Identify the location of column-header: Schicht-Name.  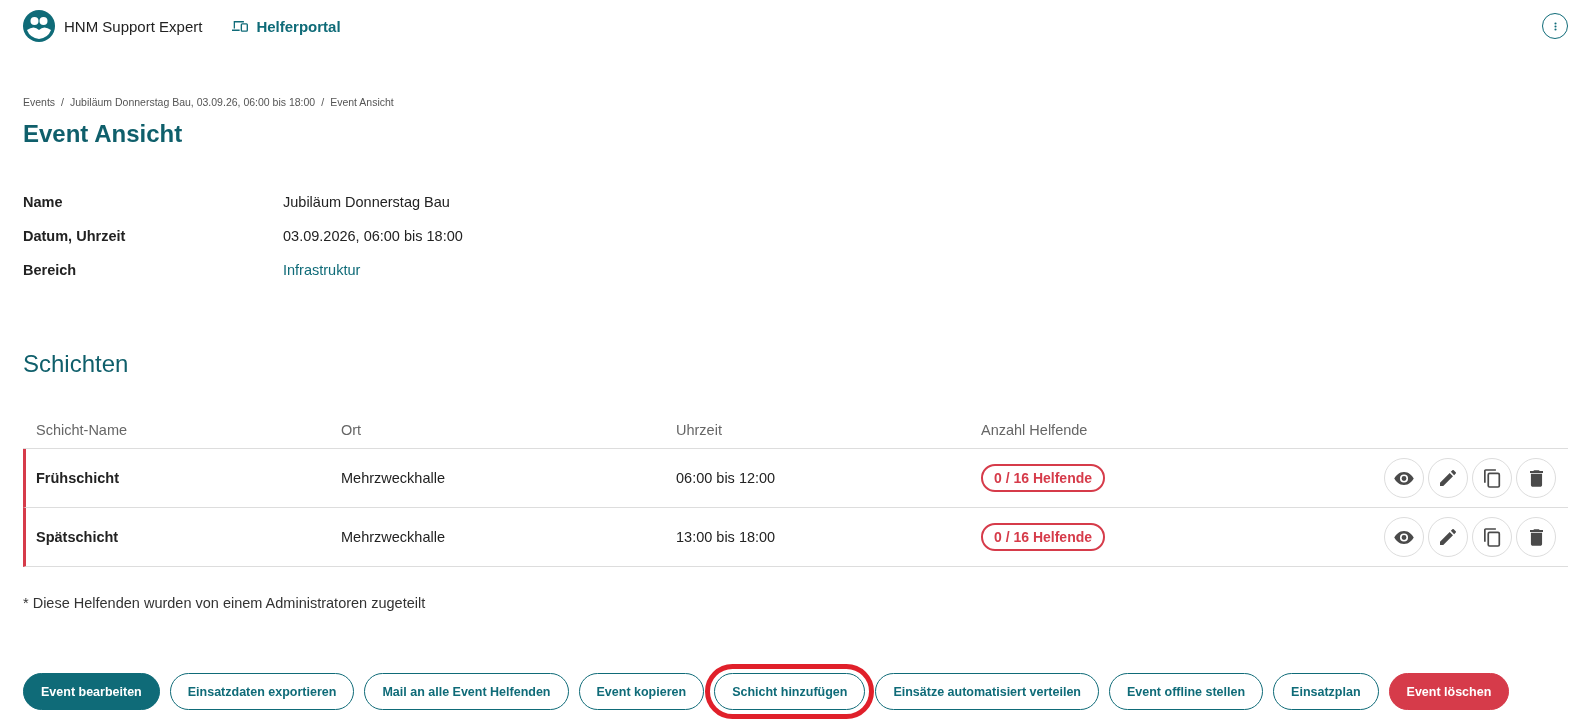
(82, 430).